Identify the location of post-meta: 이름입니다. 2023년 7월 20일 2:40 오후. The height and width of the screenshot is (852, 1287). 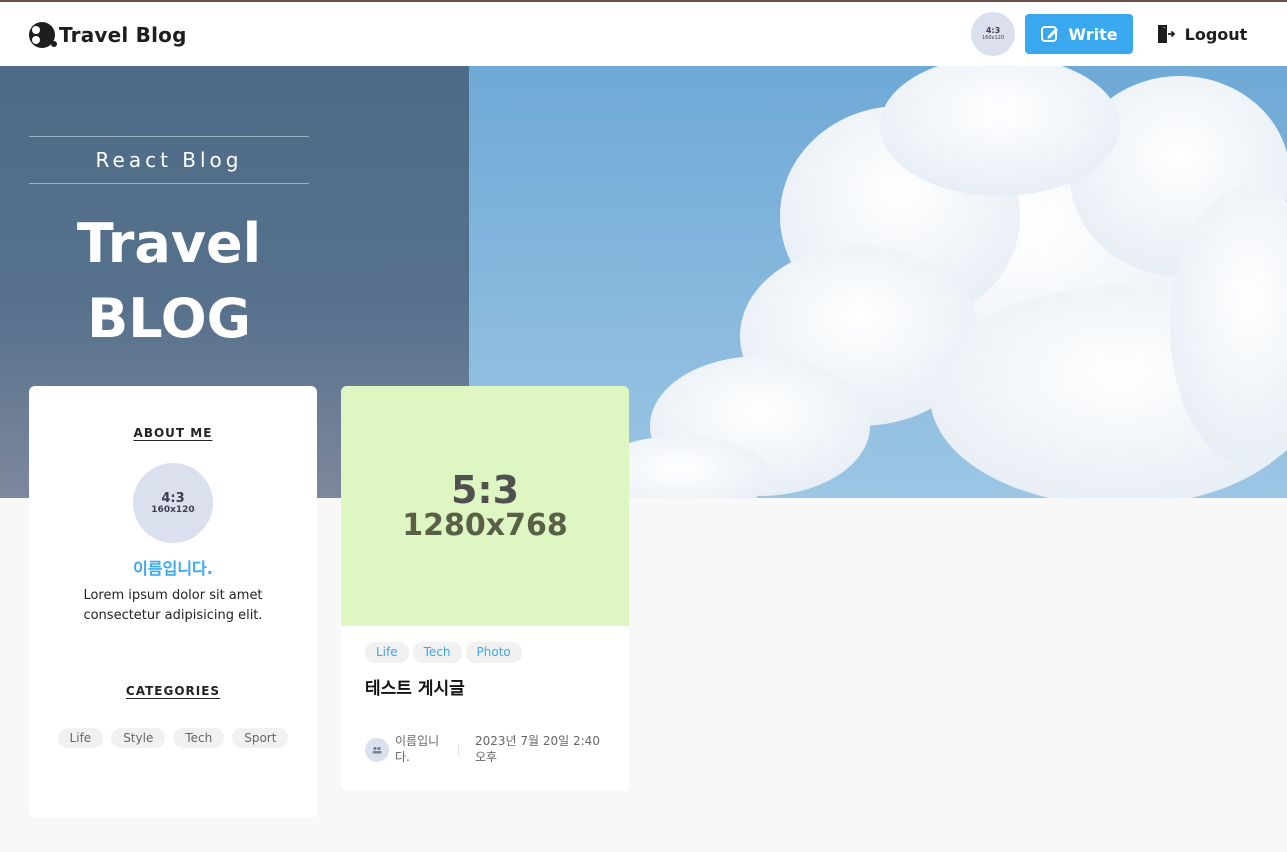
(485, 750).